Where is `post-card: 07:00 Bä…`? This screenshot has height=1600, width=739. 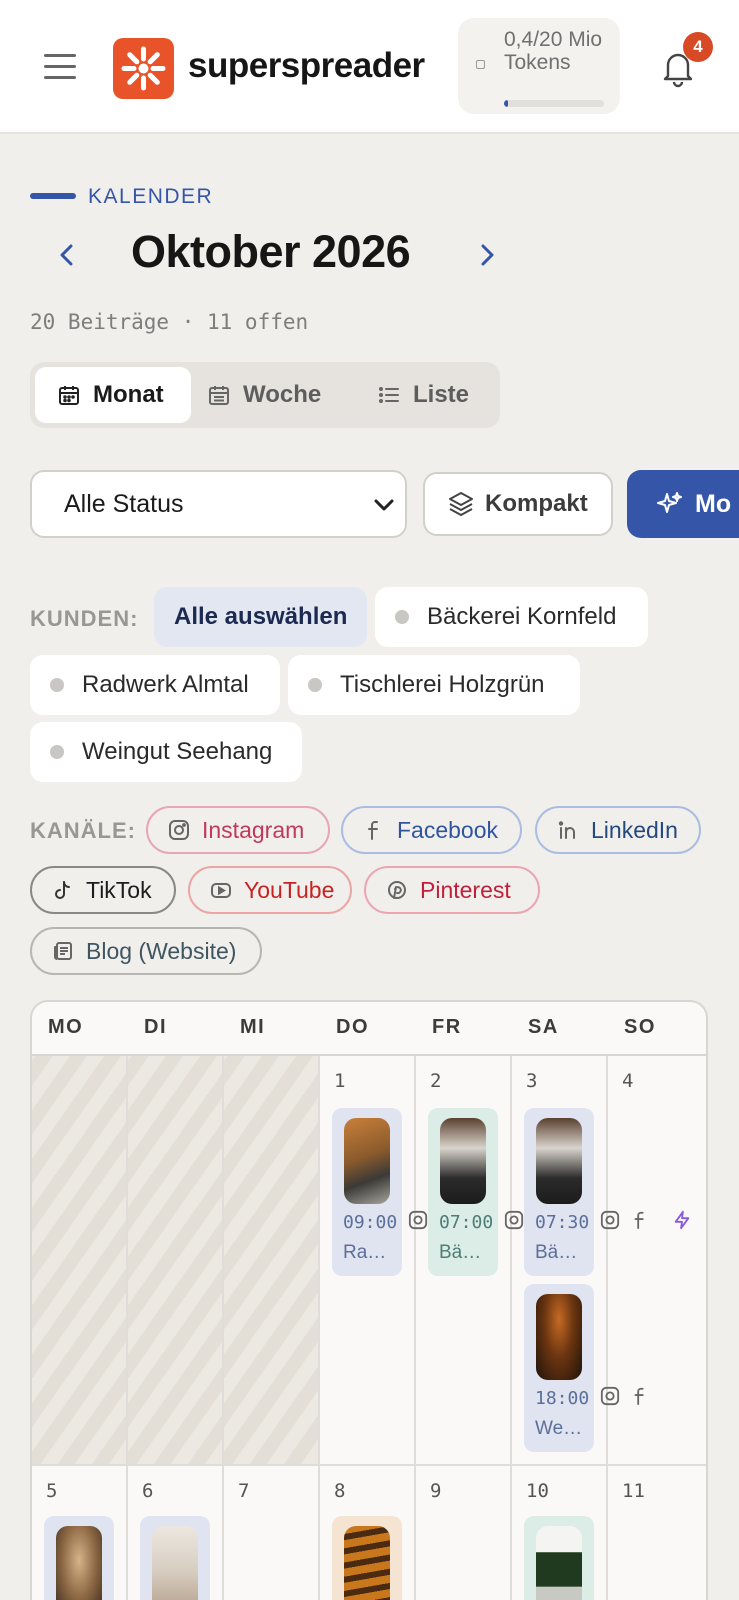 post-card: 07:00 Bä… is located at coordinates (463, 1192).